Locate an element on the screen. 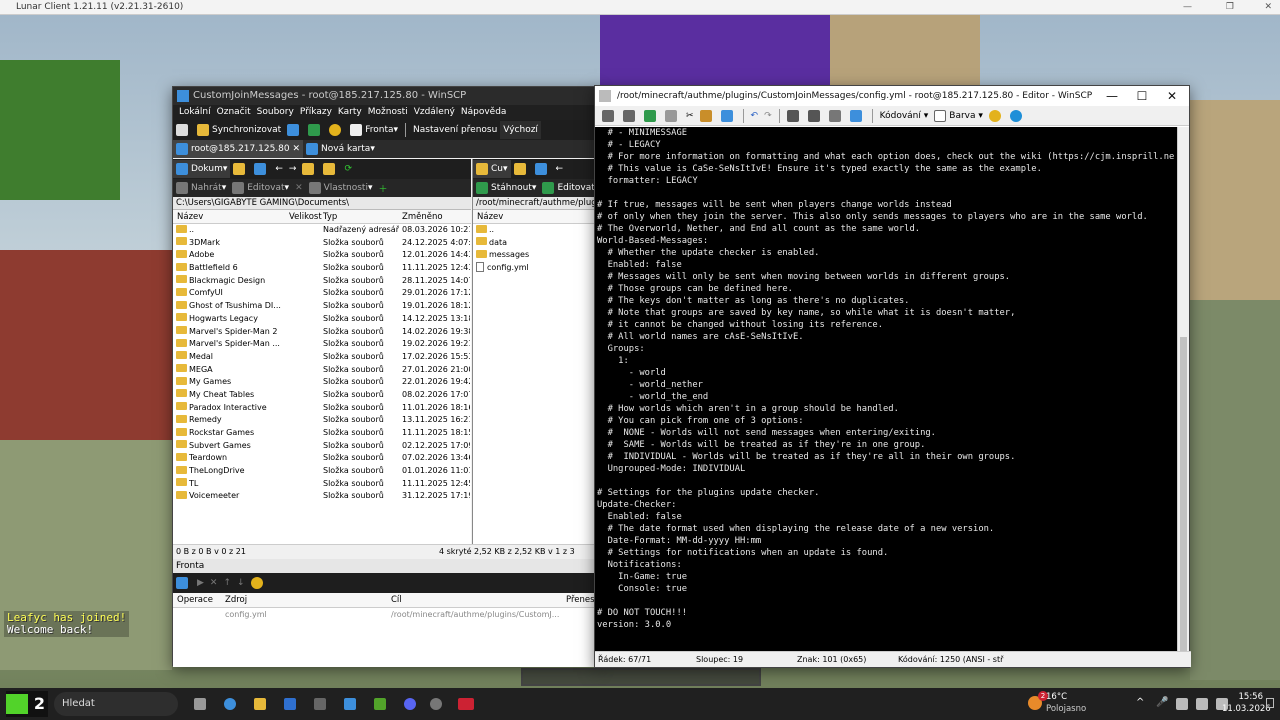  queue-button: Fronta ▾ is located at coordinates (374, 130).